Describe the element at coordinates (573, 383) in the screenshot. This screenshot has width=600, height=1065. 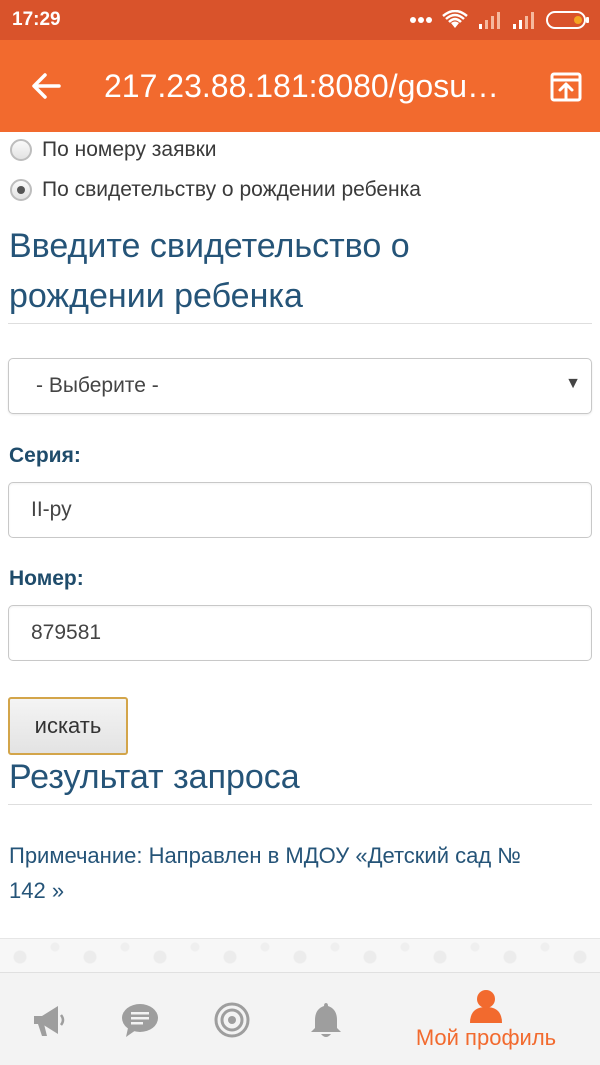
I see `chevron-down-icon: ▼` at that location.